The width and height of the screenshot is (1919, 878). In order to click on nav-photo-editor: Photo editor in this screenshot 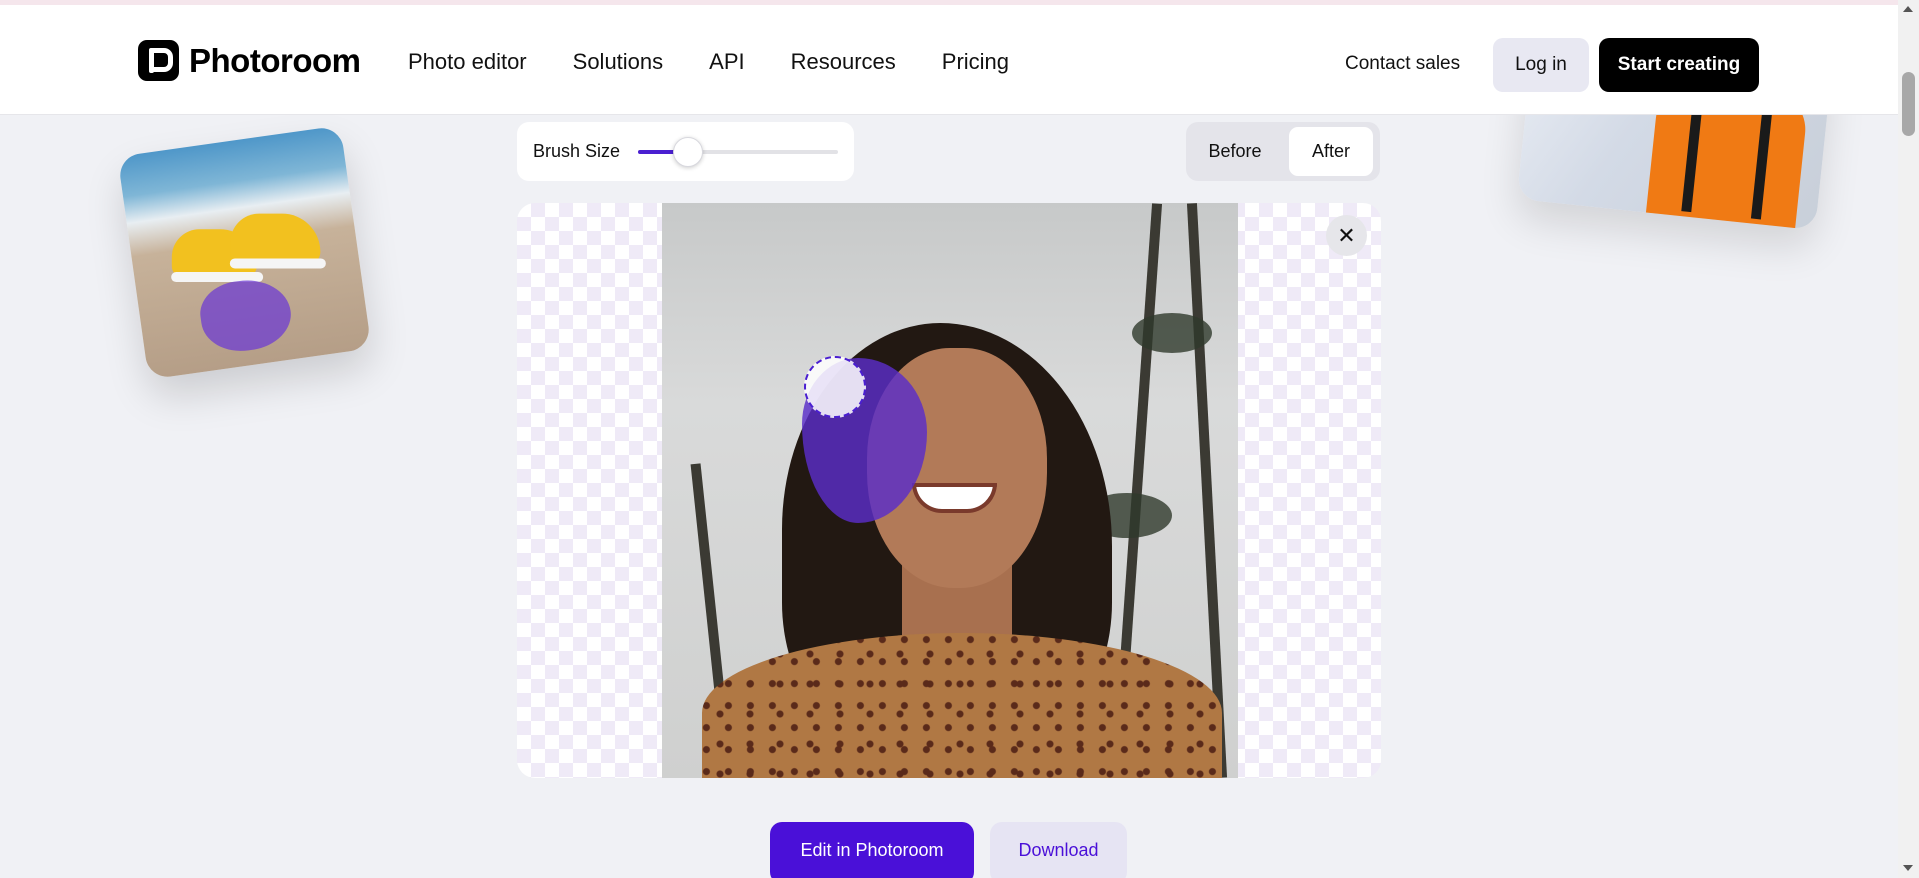, I will do `click(467, 62)`.